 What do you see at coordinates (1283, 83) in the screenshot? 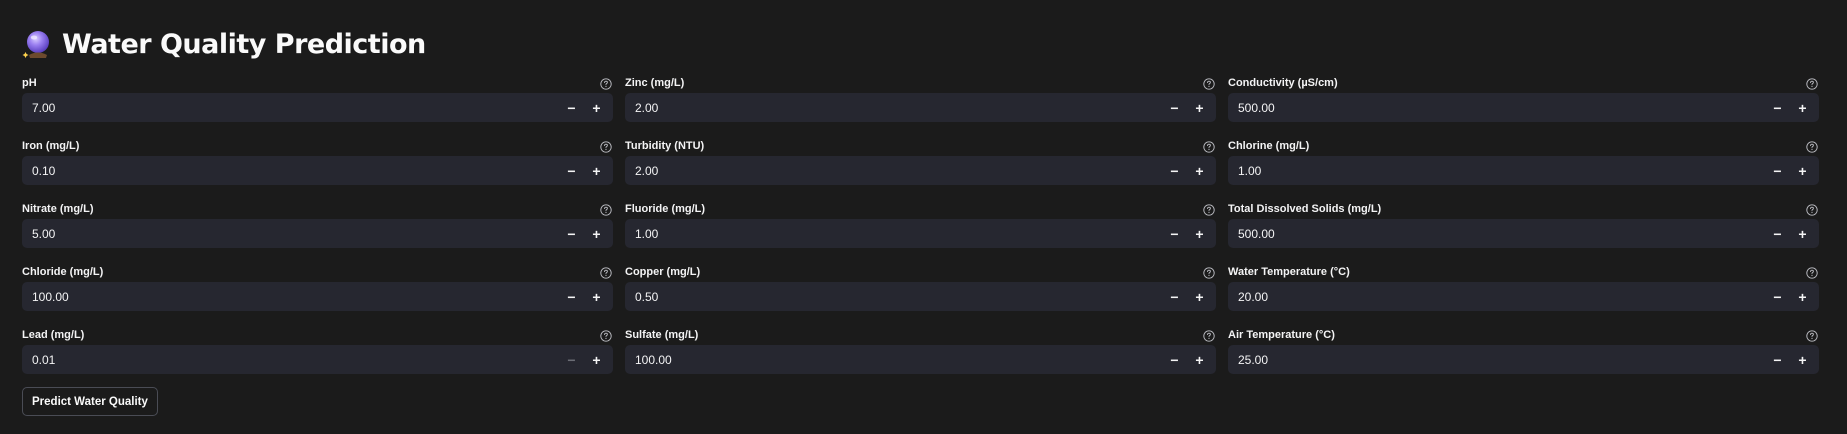
I see `field-label: Conductivity (µS/cm)` at bounding box center [1283, 83].